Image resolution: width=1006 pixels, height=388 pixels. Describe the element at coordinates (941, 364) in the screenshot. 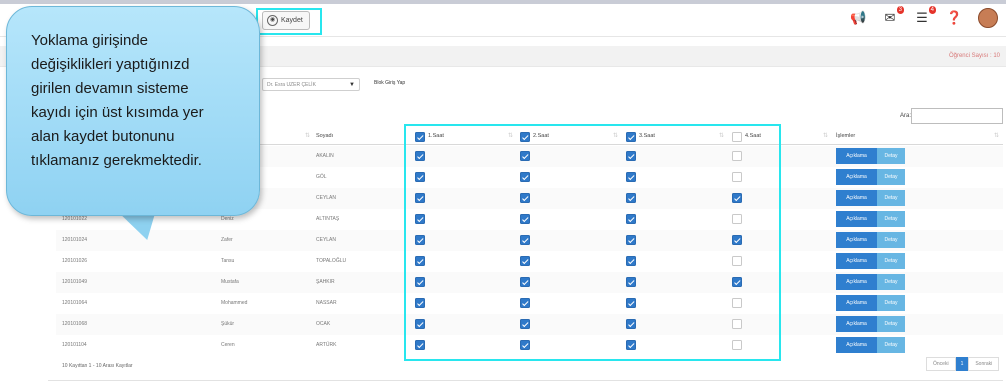

I see `pagination-prev: Önceki` at that location.